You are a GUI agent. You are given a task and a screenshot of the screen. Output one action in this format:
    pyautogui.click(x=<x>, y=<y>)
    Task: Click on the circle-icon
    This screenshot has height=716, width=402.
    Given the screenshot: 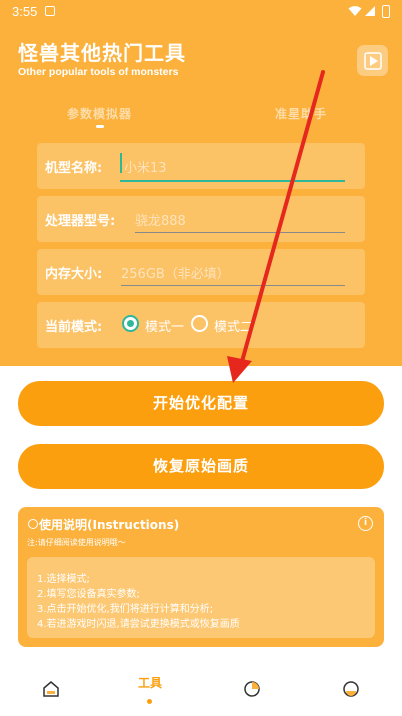 What is the action you would take?
    pyautogui.click(x=33, y=524)
    